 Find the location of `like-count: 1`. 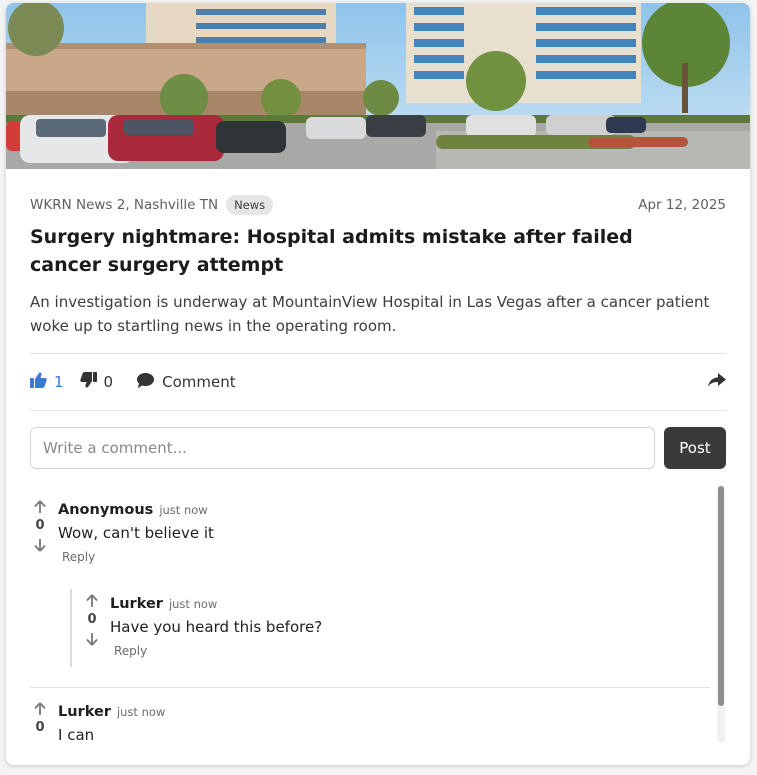

like-count: 1 is located at coordinates (59, 382).